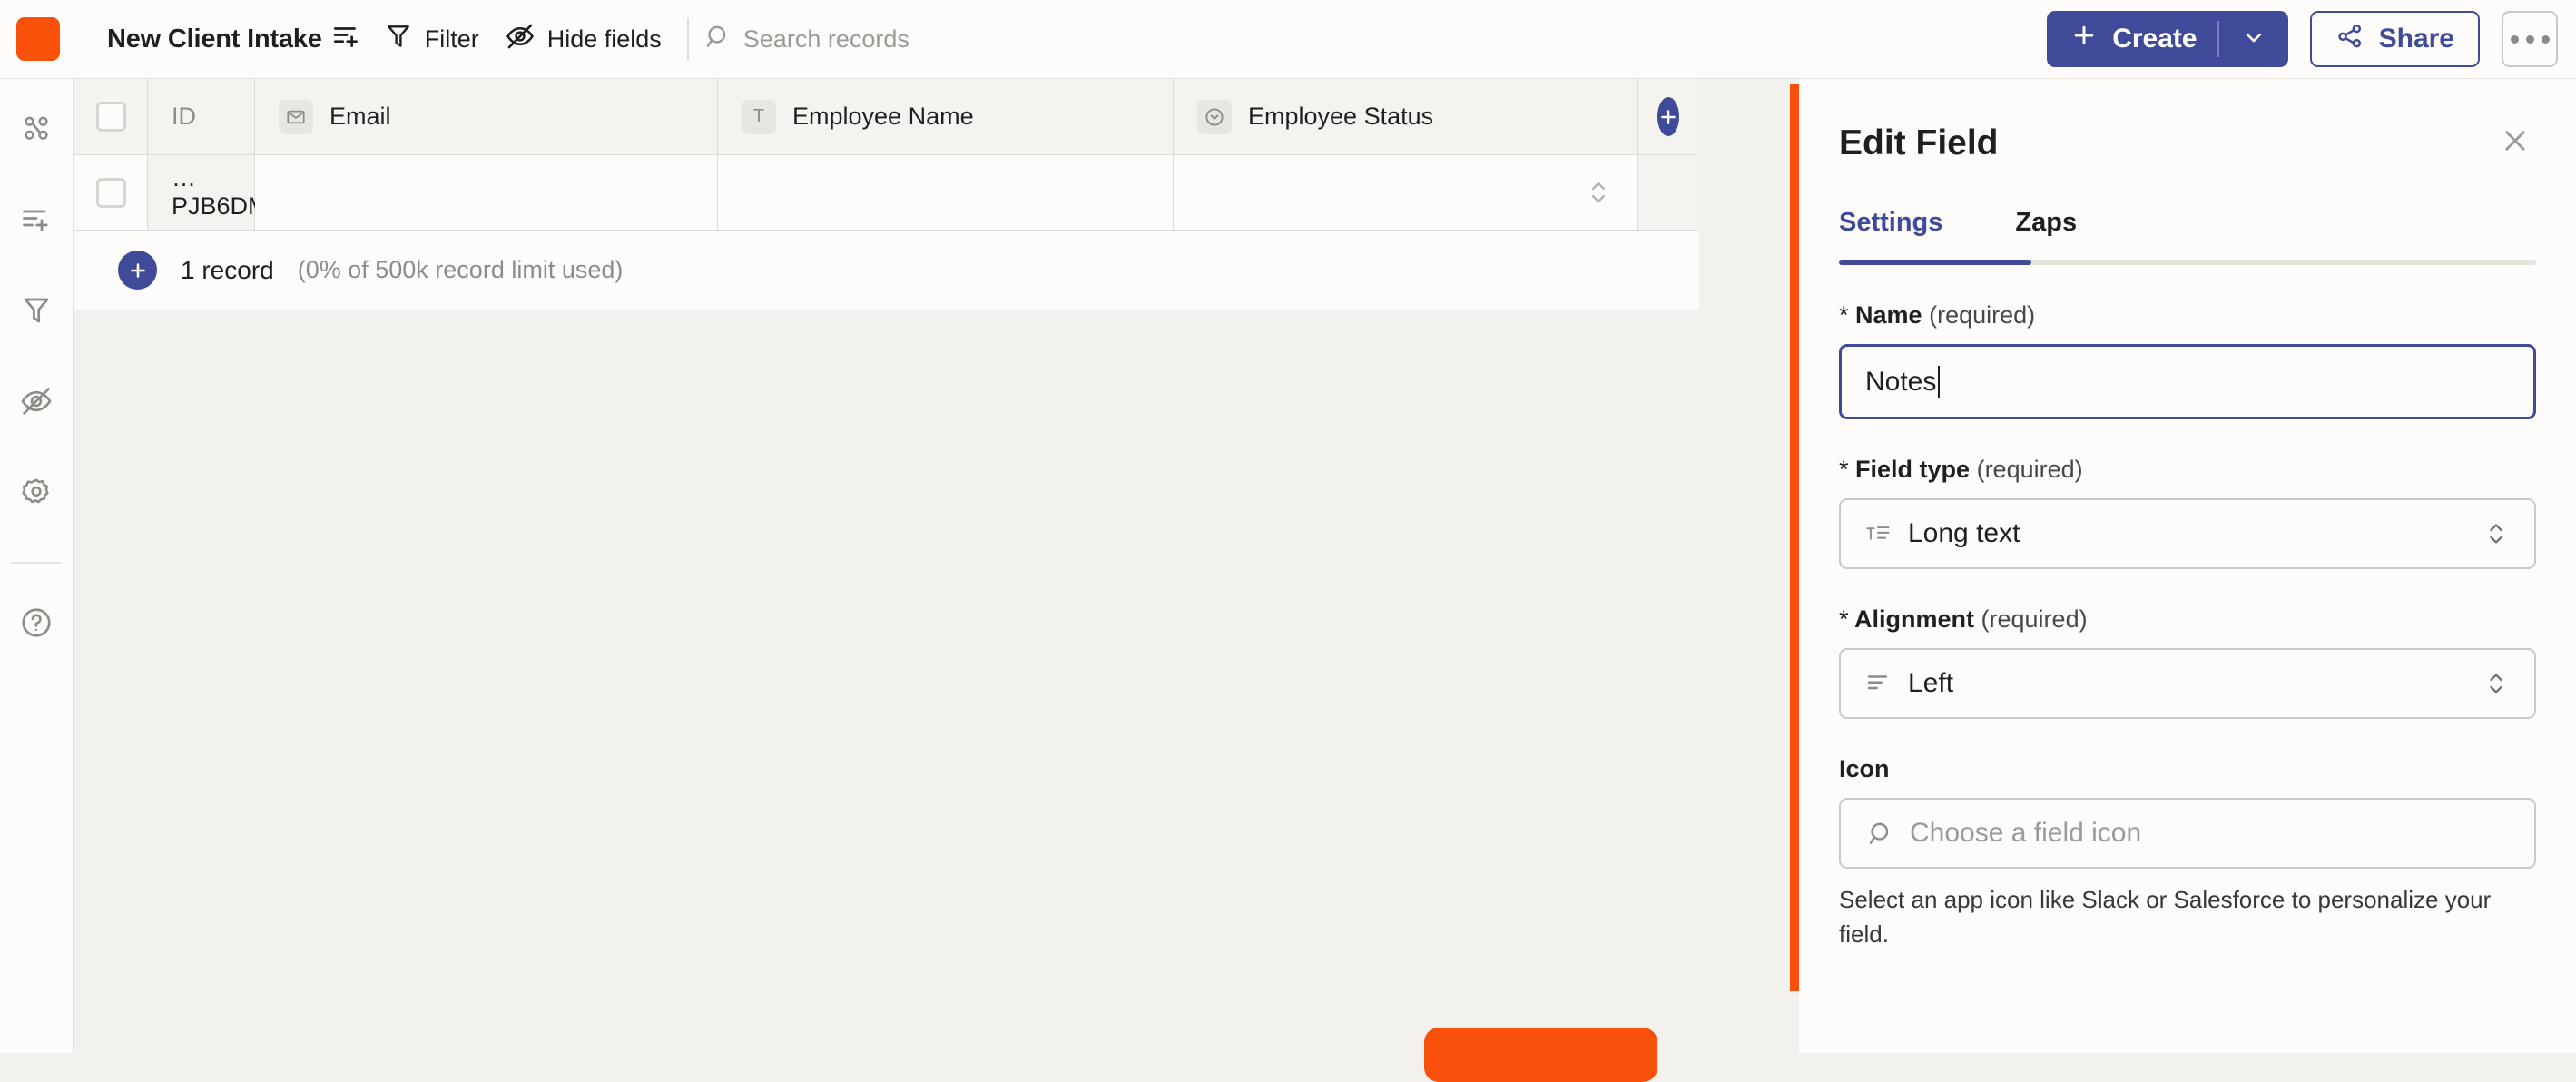  I want to click on field-type-select: Long text, so click(2187, 533).